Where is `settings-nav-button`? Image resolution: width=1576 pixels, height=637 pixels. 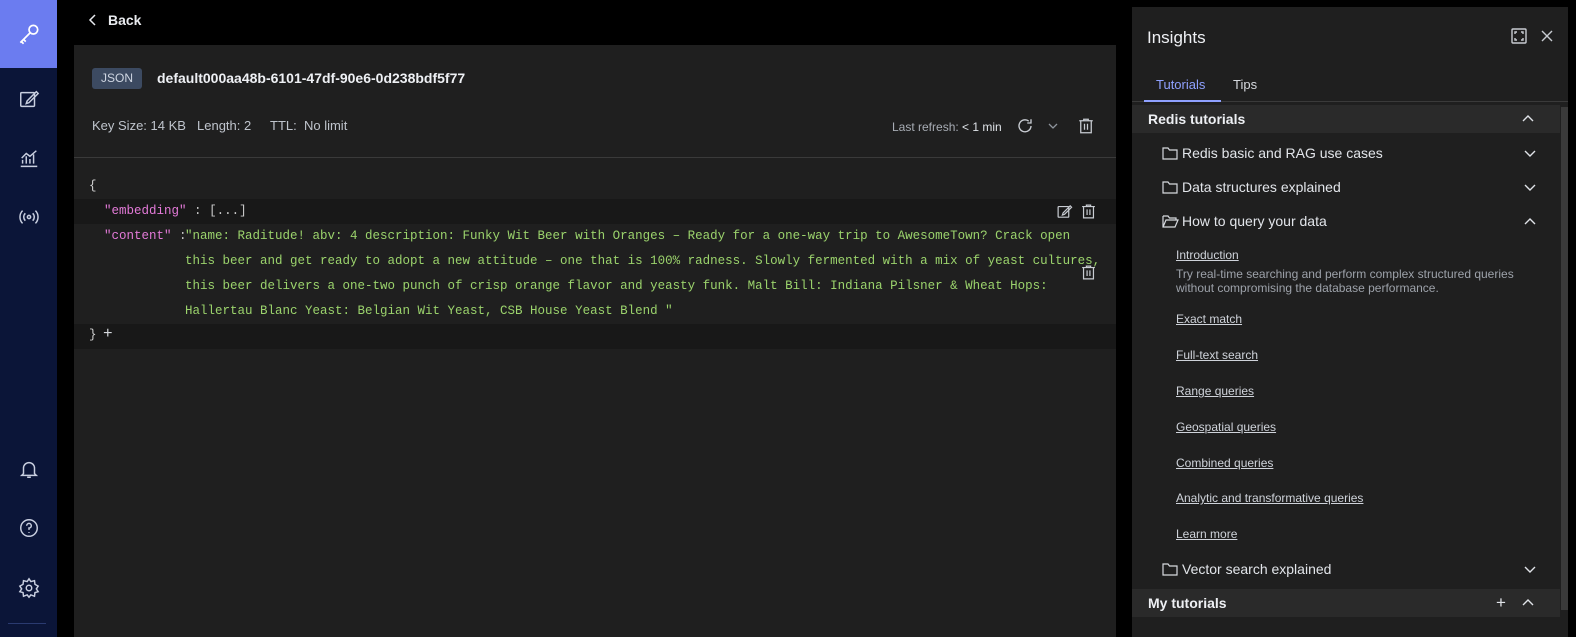
settings-nav-button is located at coordinates (28, 588).